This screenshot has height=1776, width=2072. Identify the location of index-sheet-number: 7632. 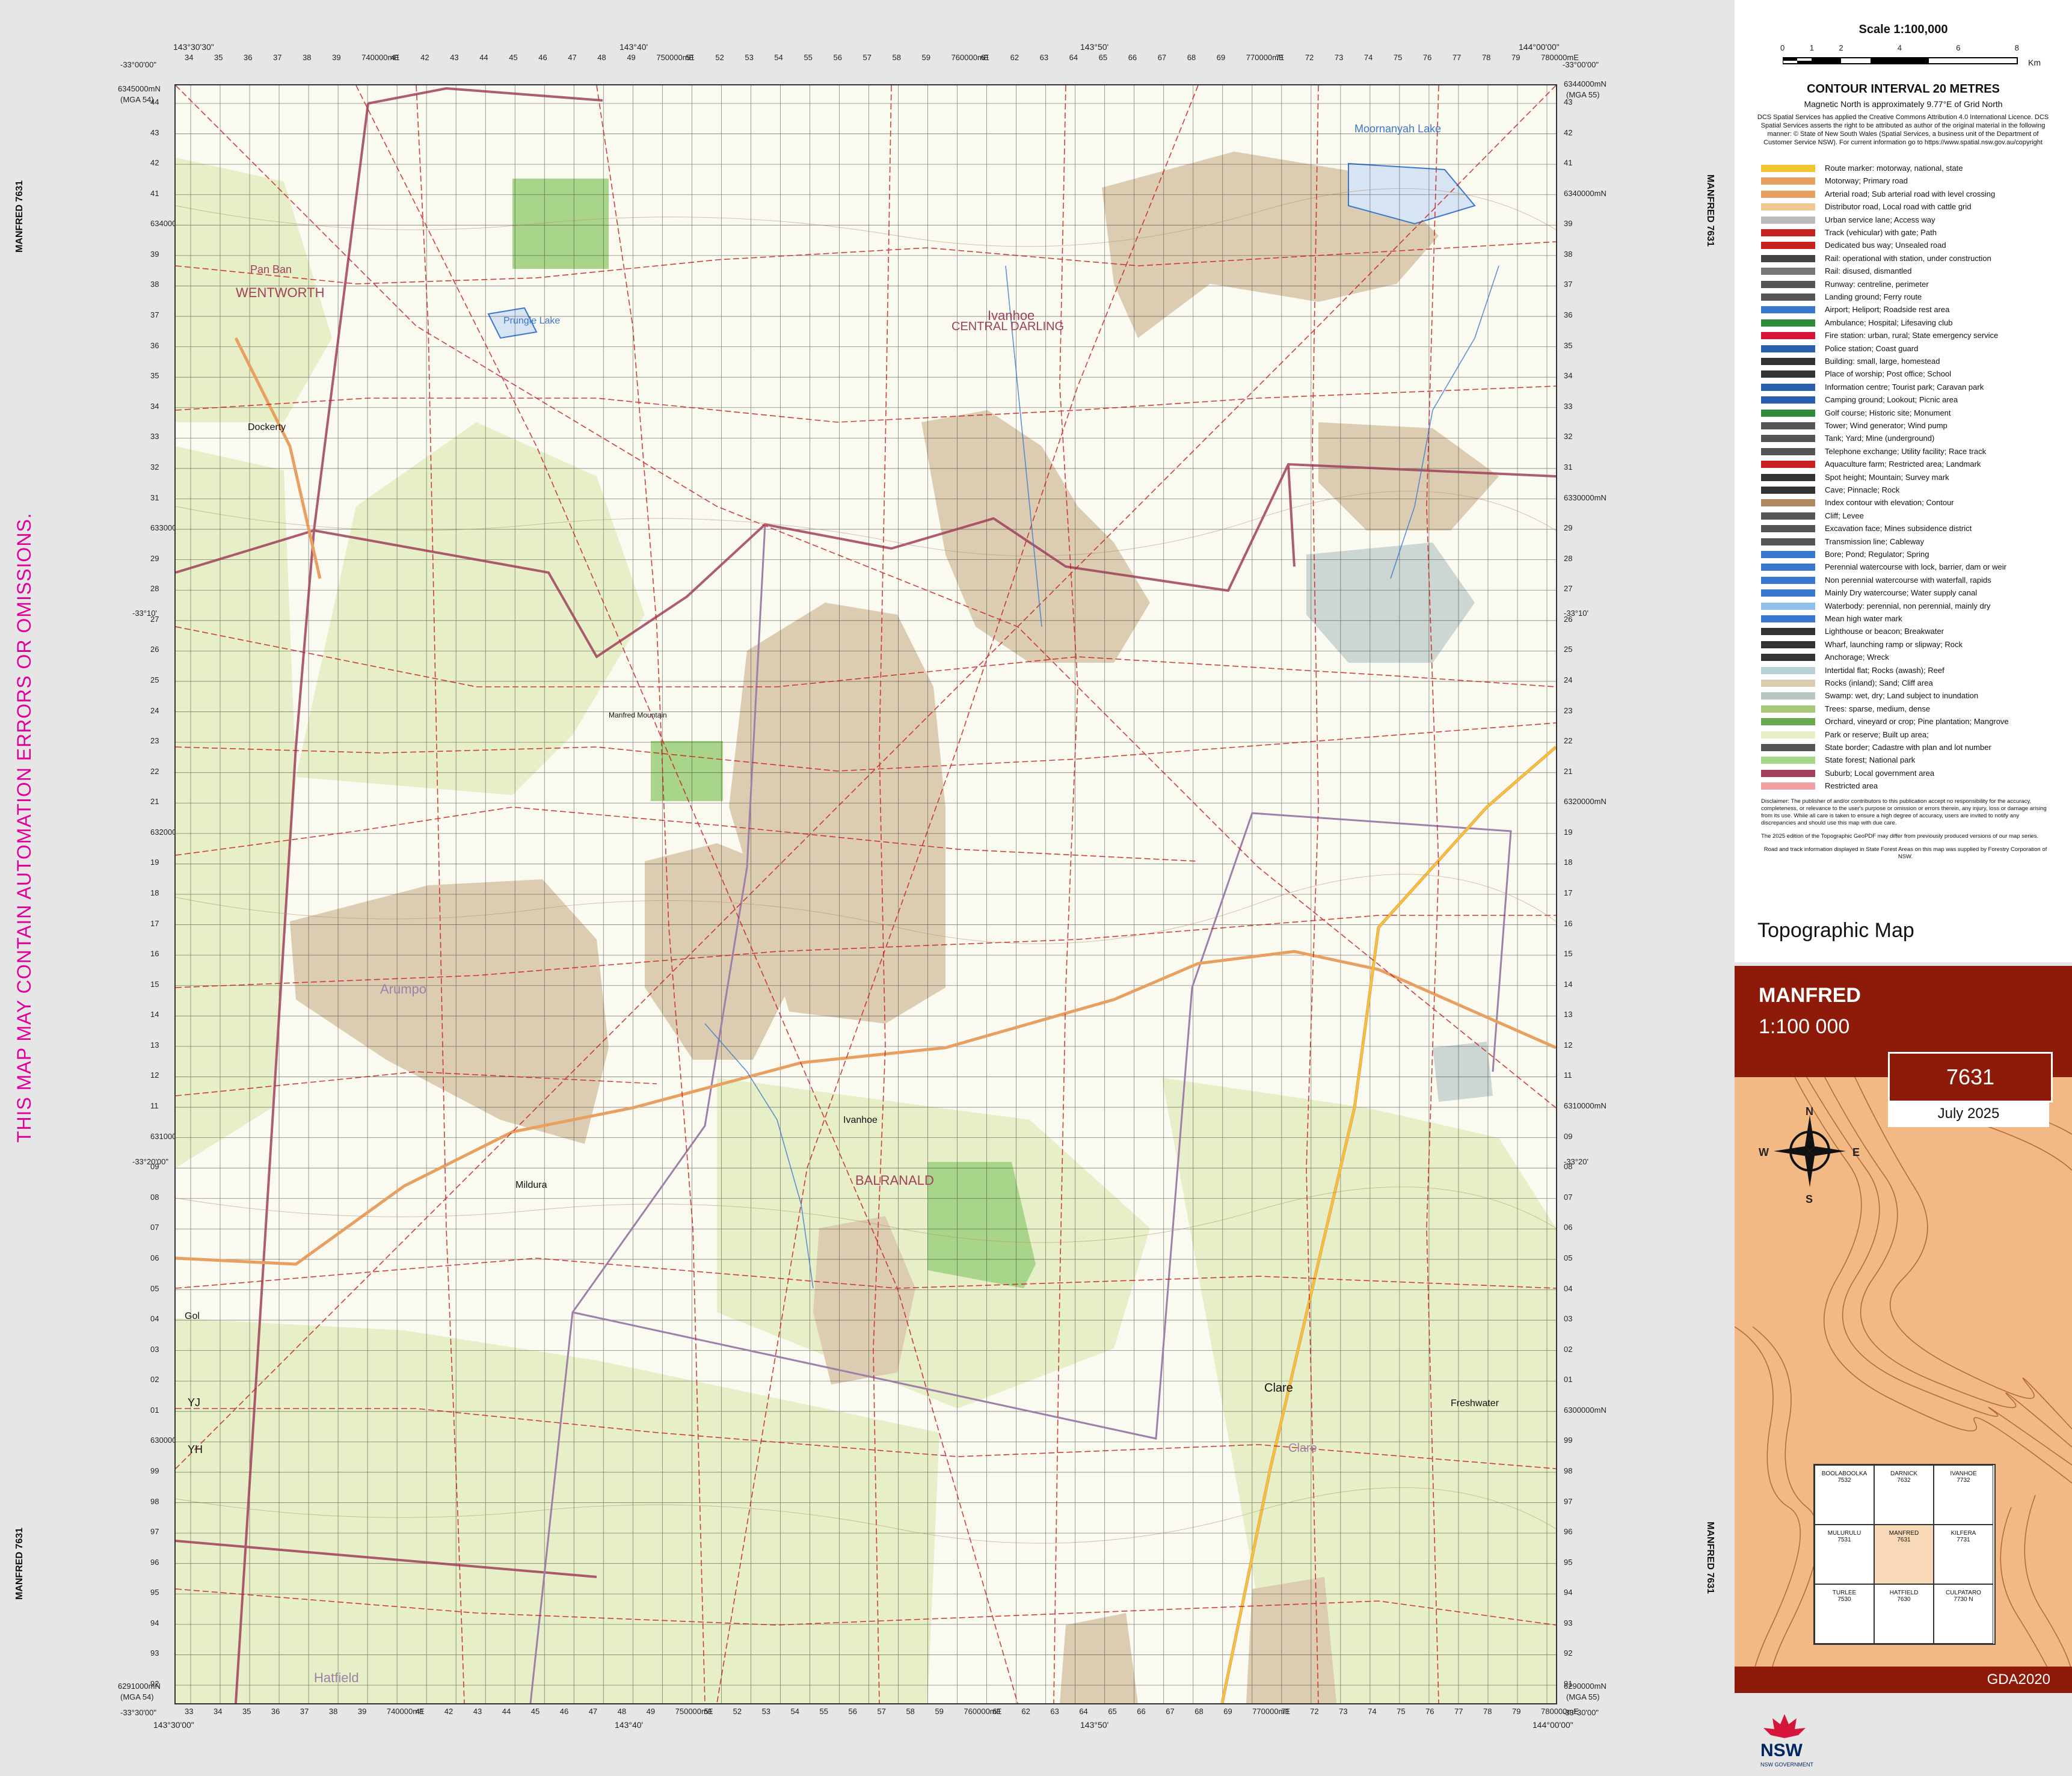
(1904, 1480).